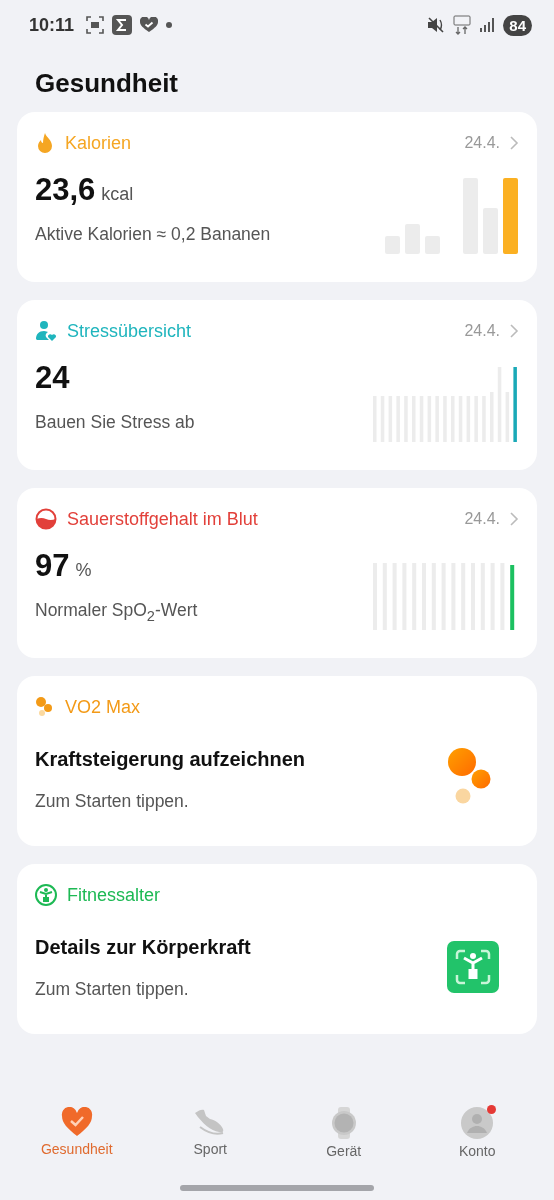 The height and width of the screenshot is (1200, 554). What do you see at coordinates (45, 707) in the screenshot?
I see `dots-icon` at bounding box center [45, 707].